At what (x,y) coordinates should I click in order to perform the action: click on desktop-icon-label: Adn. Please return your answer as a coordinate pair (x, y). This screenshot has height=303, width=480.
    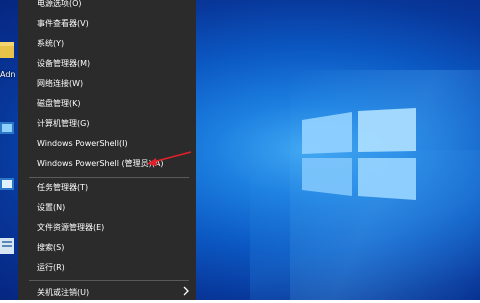
    Looking at the image, I should click on (8, 74).